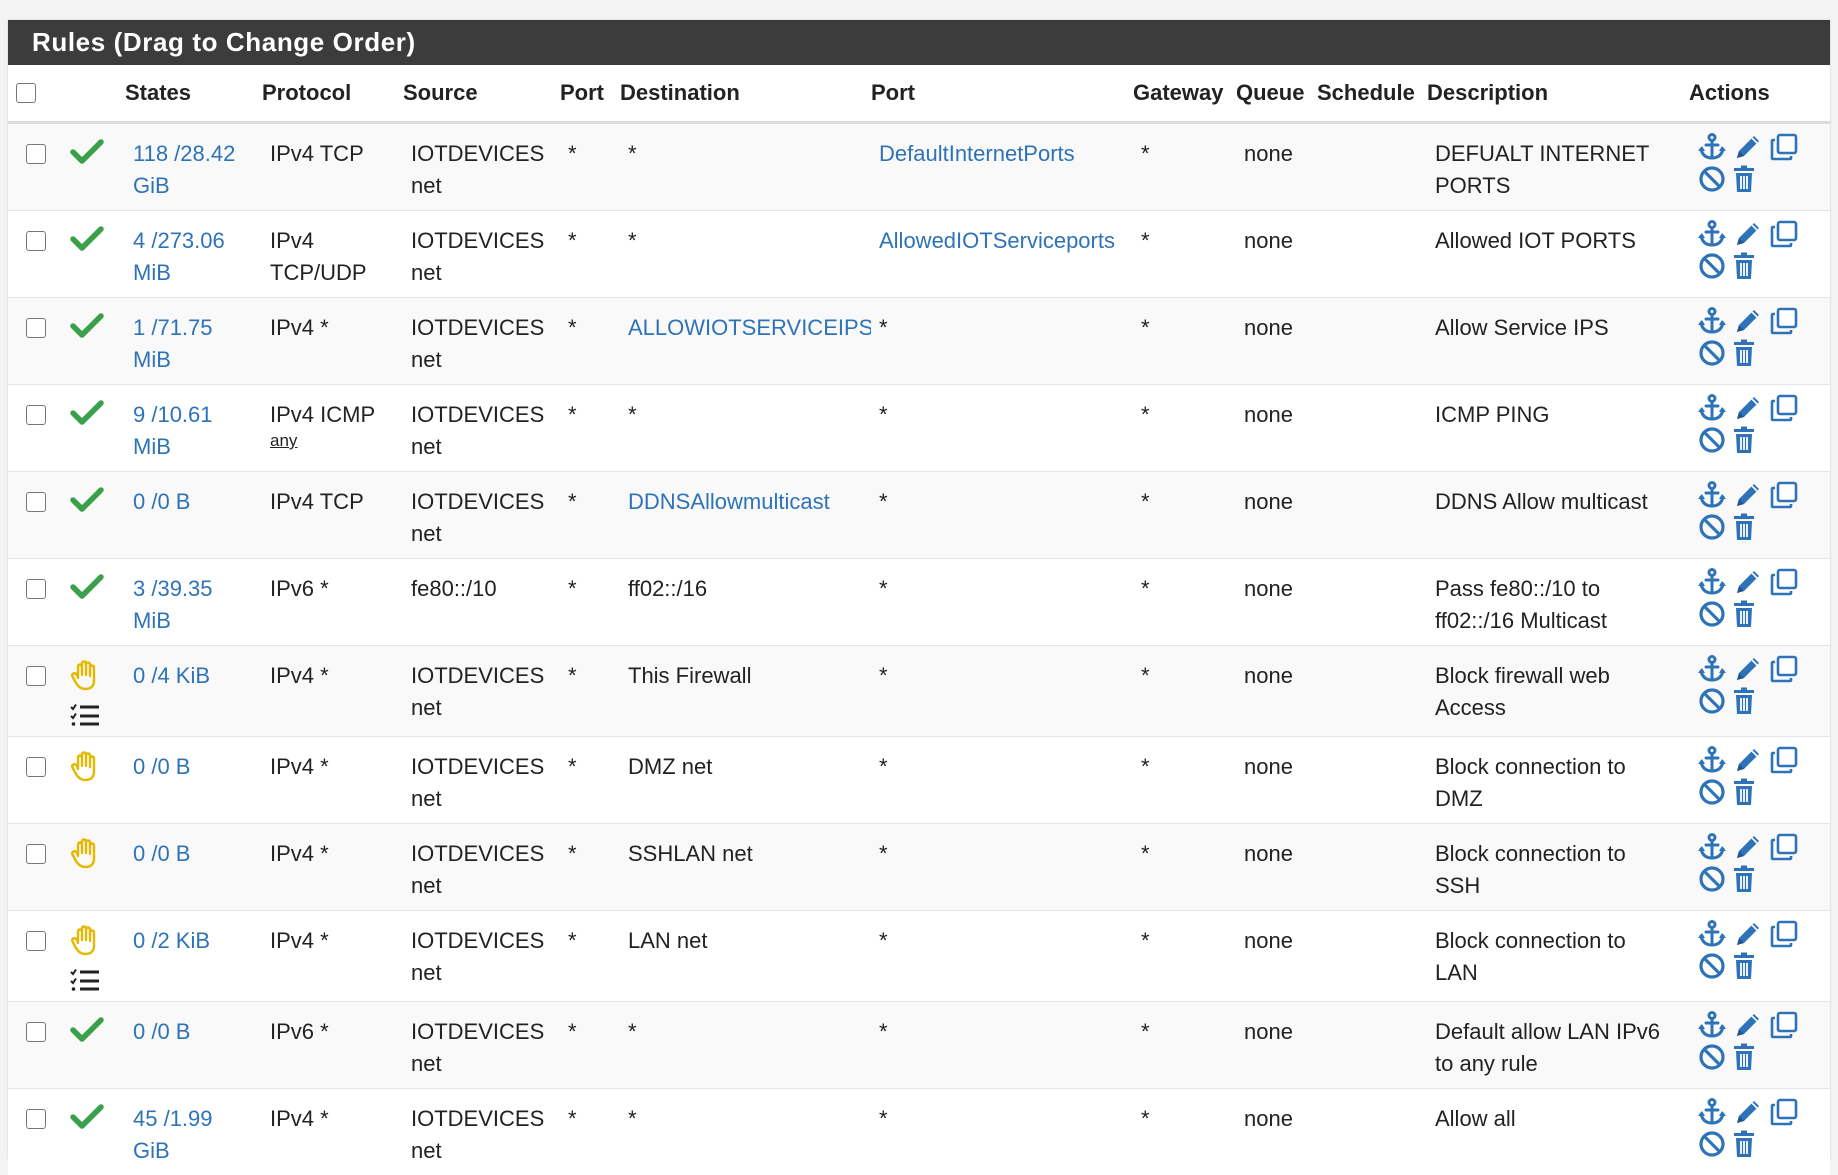 The image size is (1838, 1175). I want to click on destination: ALLOWIOTSERVICEIPS, so click(749, 327).